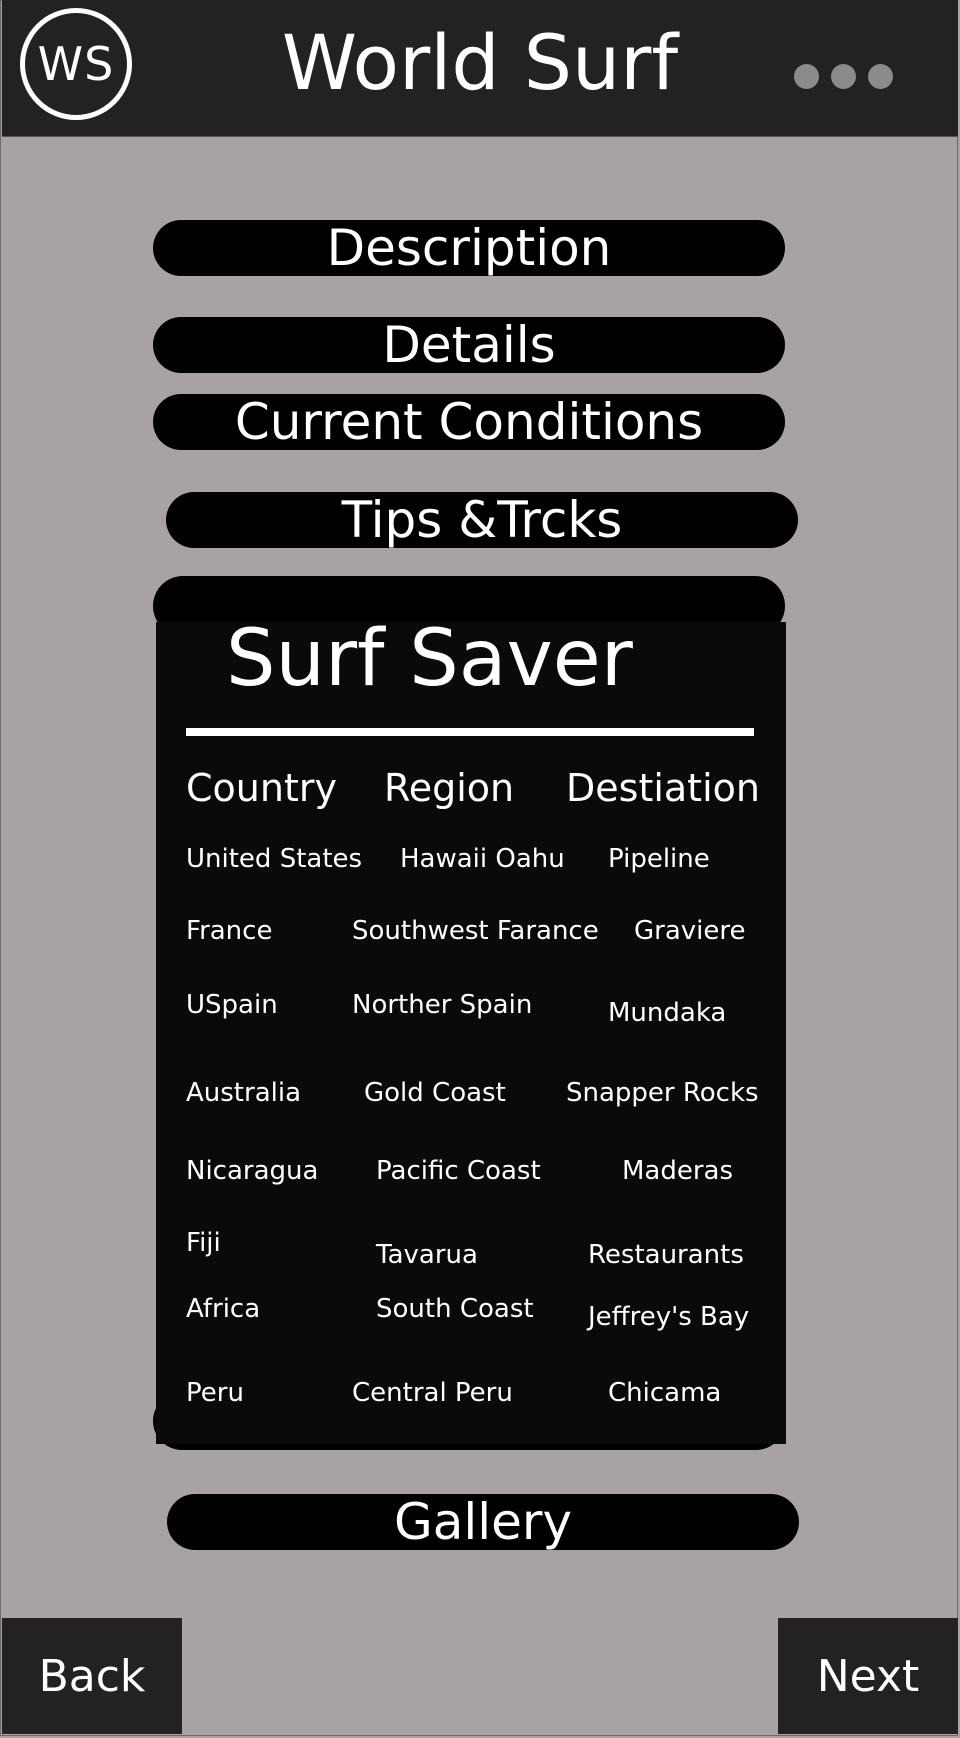 This screenshot has width=960, height=1738. I want to click on more-horizontal-icon, so click(843, 76).